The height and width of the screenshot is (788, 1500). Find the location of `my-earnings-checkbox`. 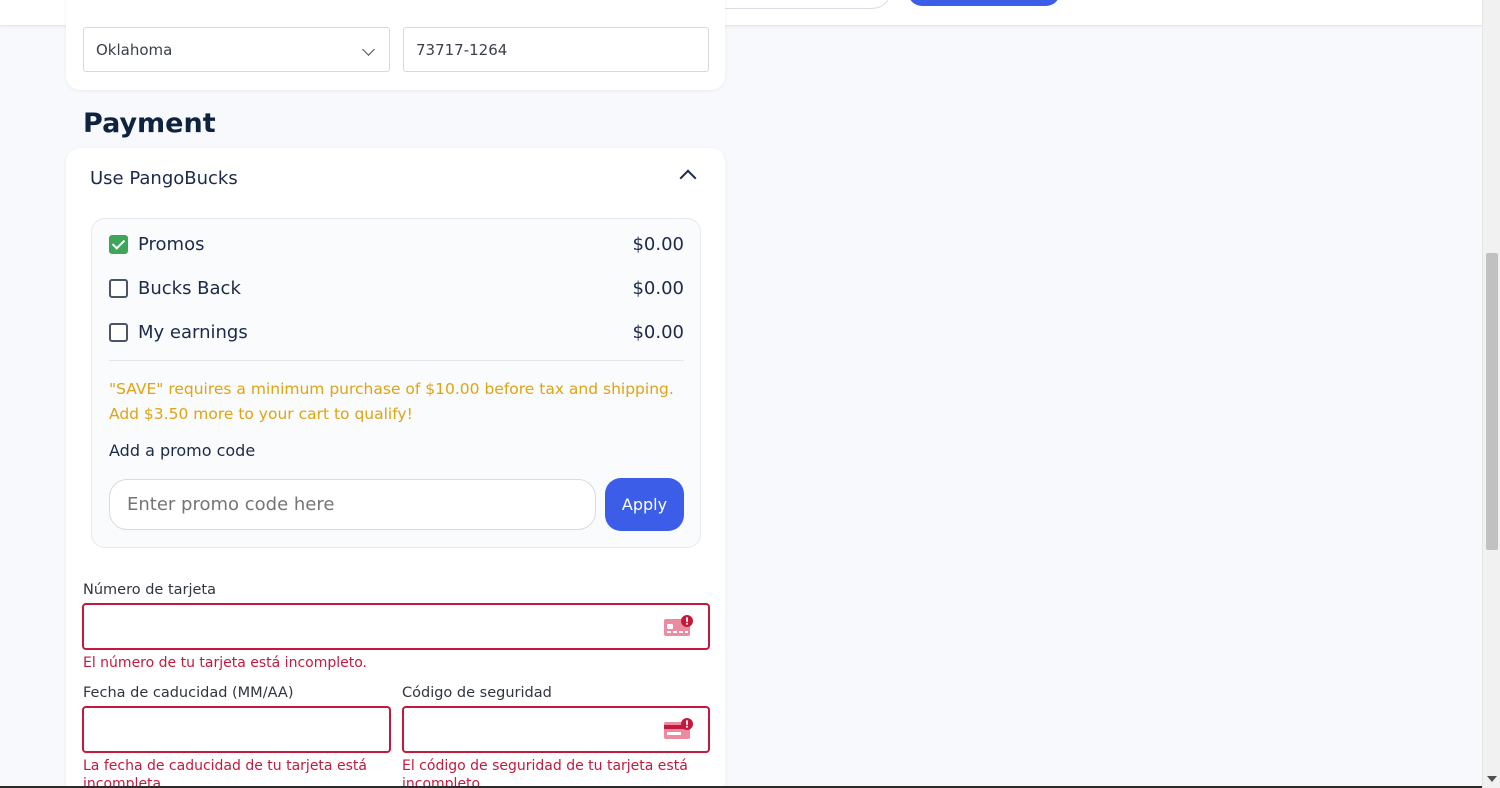

my-earnings-checkbox is located at coordinates (118, 332).